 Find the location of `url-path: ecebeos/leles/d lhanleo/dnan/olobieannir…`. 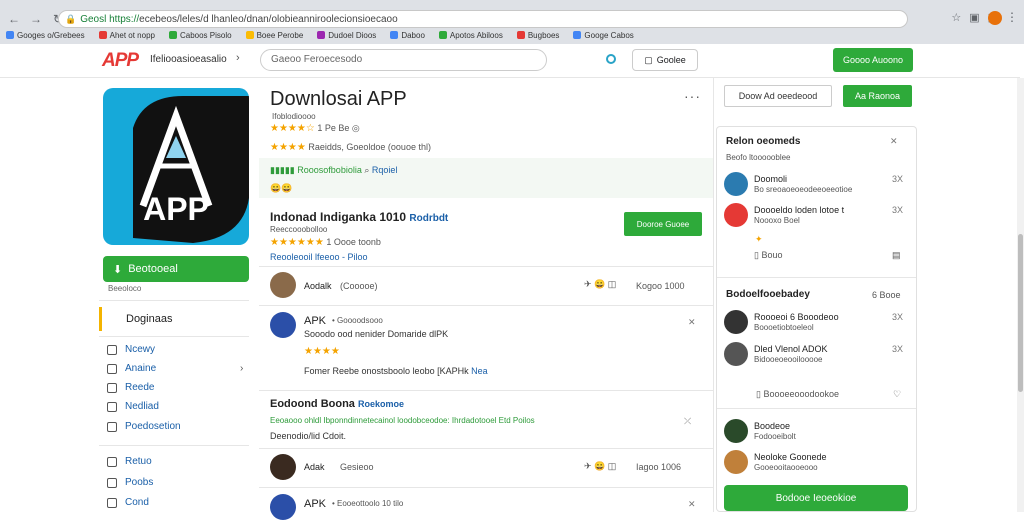

url-path: ecebeos/leles/d lhanleo/dnan/olobieannir… is located at coordinates (268, 19).